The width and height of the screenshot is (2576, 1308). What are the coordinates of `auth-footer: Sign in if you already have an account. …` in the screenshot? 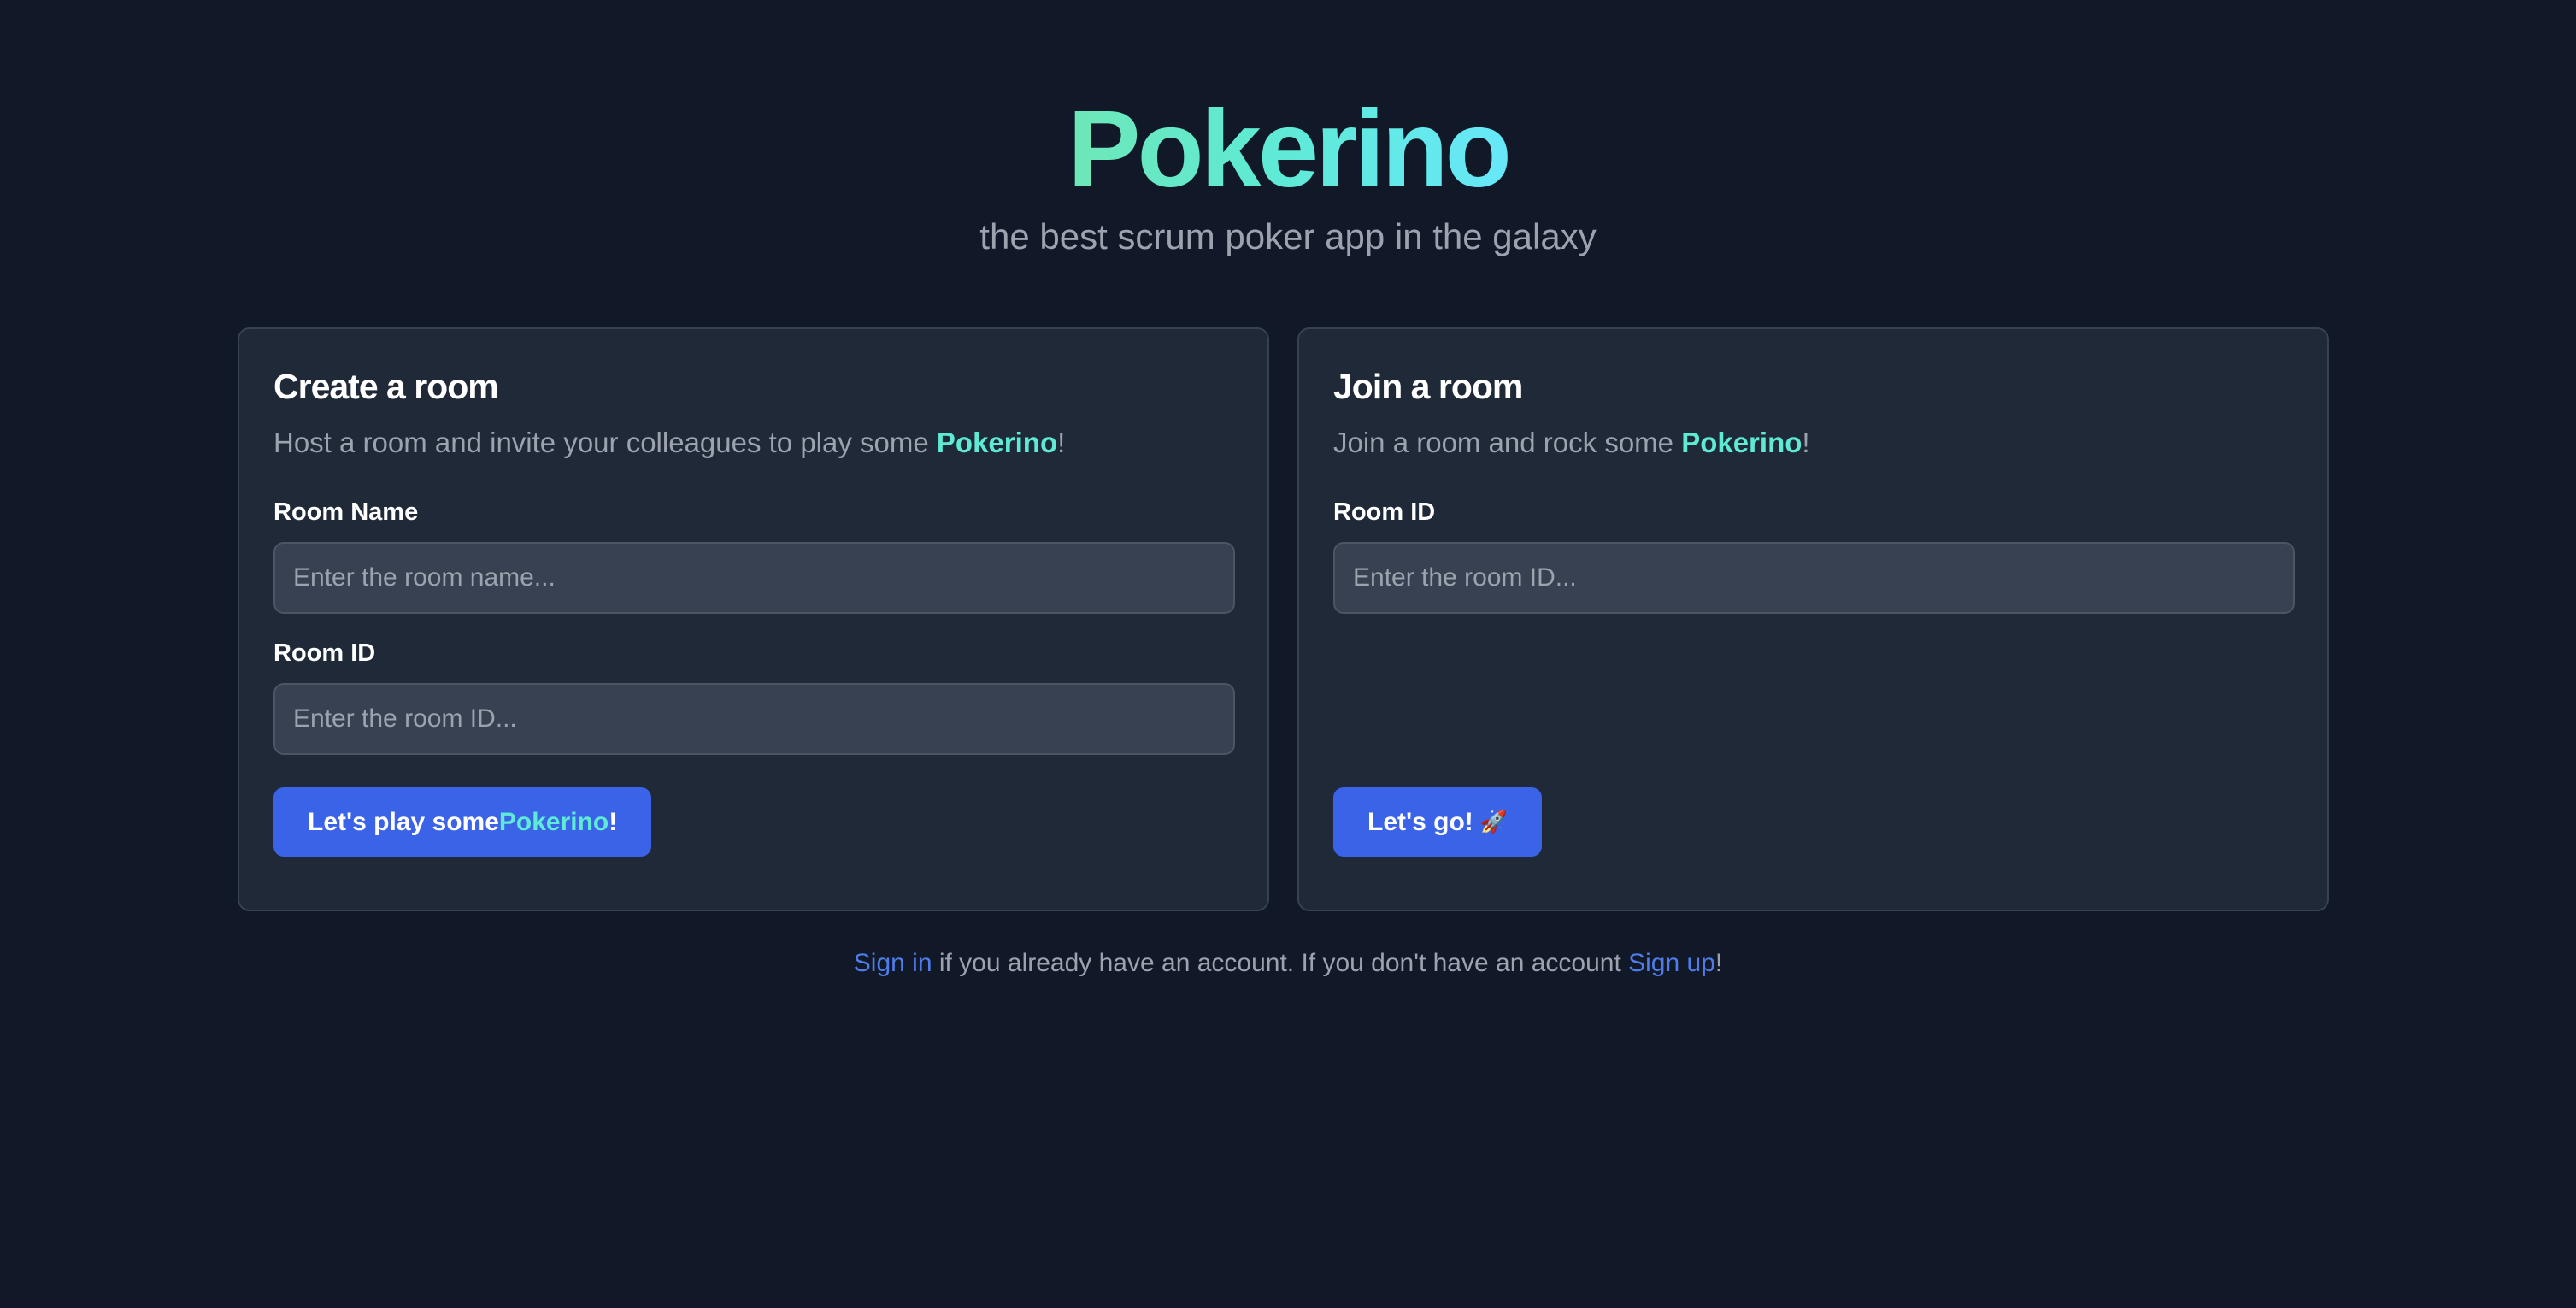 It's located at (1288, 963).